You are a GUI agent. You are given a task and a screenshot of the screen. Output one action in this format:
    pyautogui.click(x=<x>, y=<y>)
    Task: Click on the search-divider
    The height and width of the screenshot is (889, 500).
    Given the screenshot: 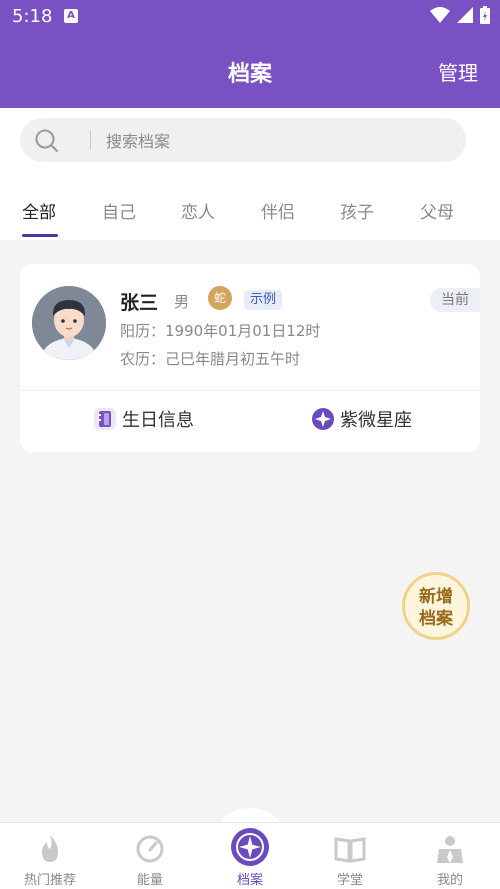 What is the action you would take?
    pyautogui.click(x=90, y=140)
    